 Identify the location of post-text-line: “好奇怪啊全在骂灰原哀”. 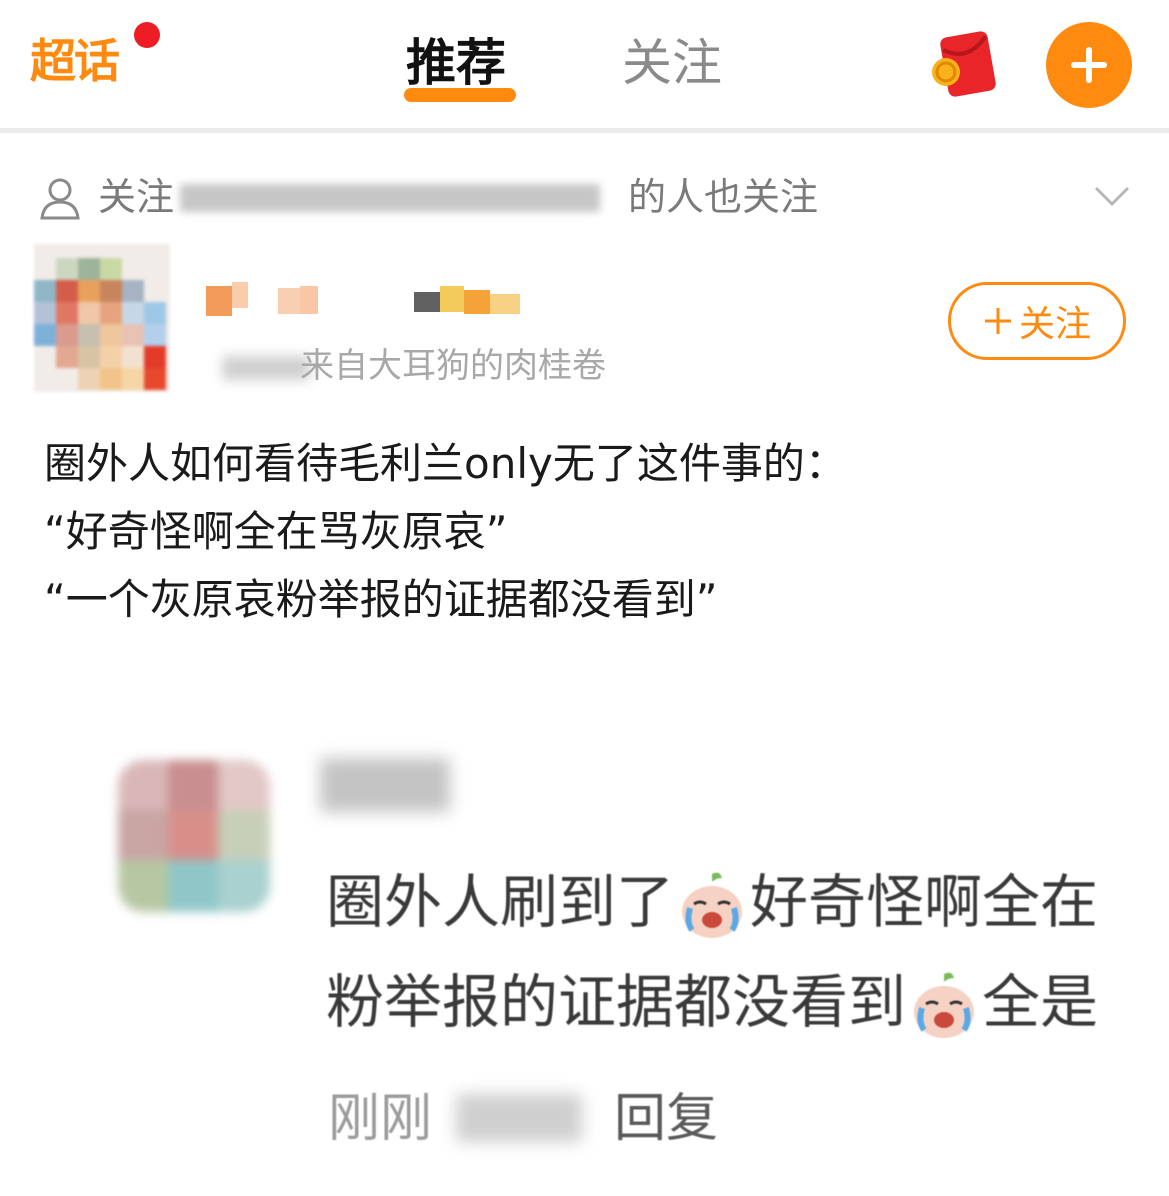
(276, 531).